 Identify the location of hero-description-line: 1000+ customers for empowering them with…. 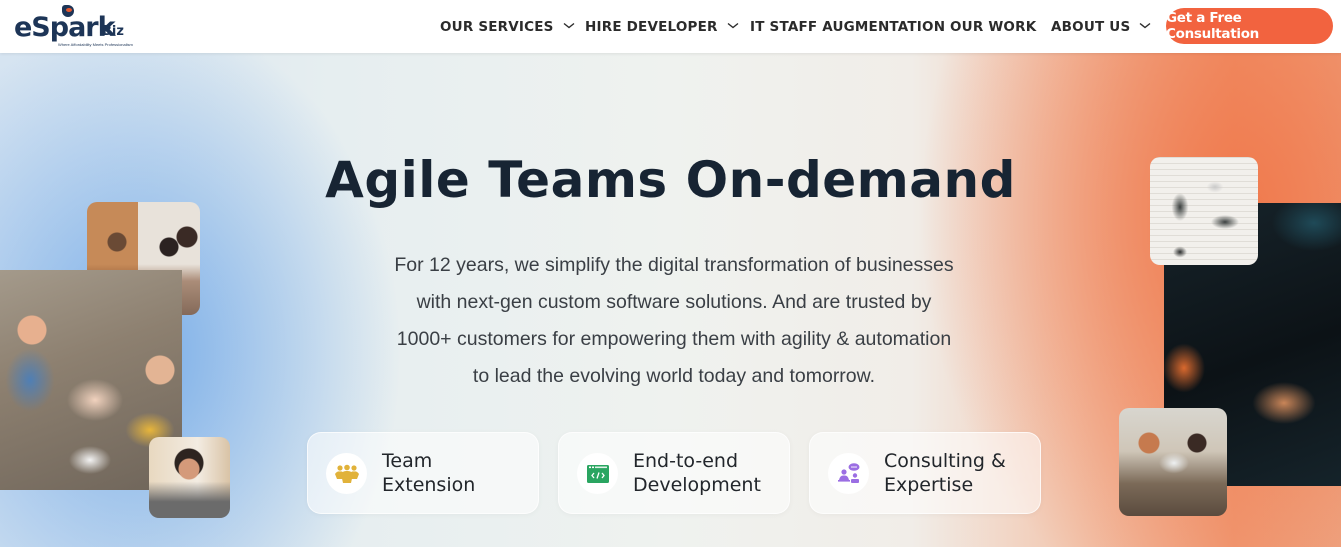
(674, 339).